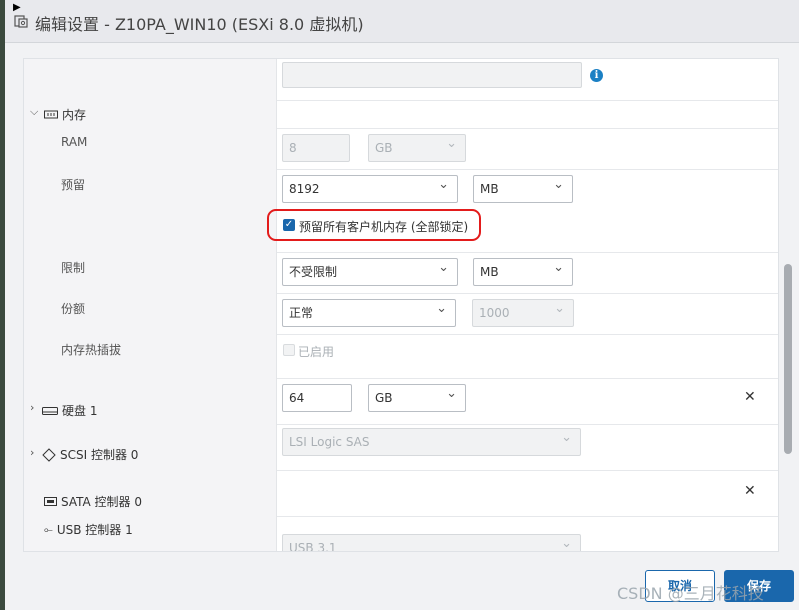  I want to click on memory-icon, so click(51, 114).